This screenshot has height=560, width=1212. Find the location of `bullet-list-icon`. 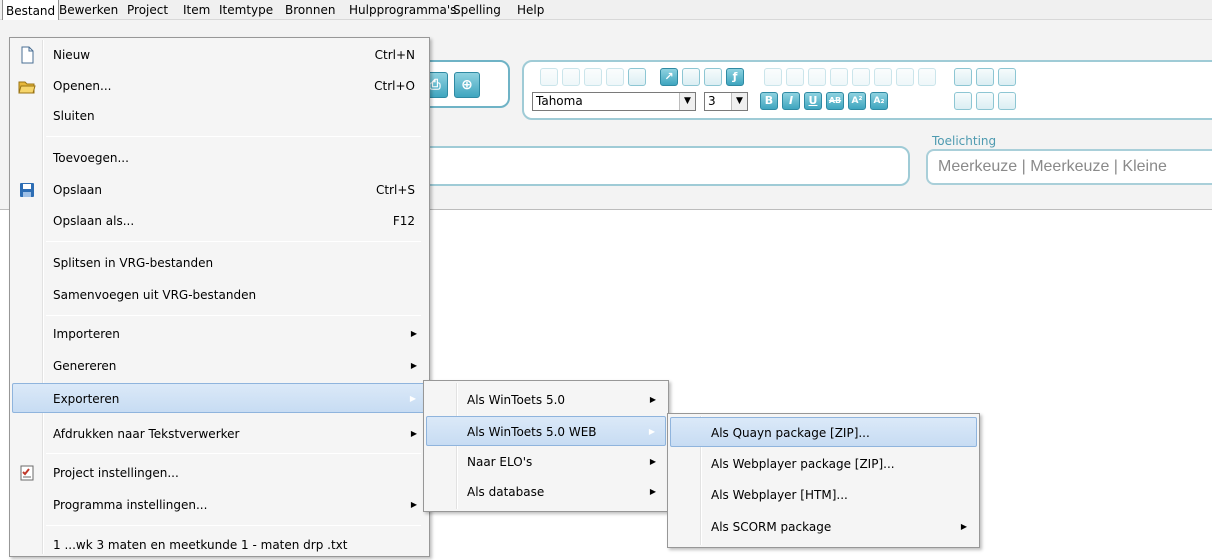

bullet-list-icon is located at coordinates (985, 77).